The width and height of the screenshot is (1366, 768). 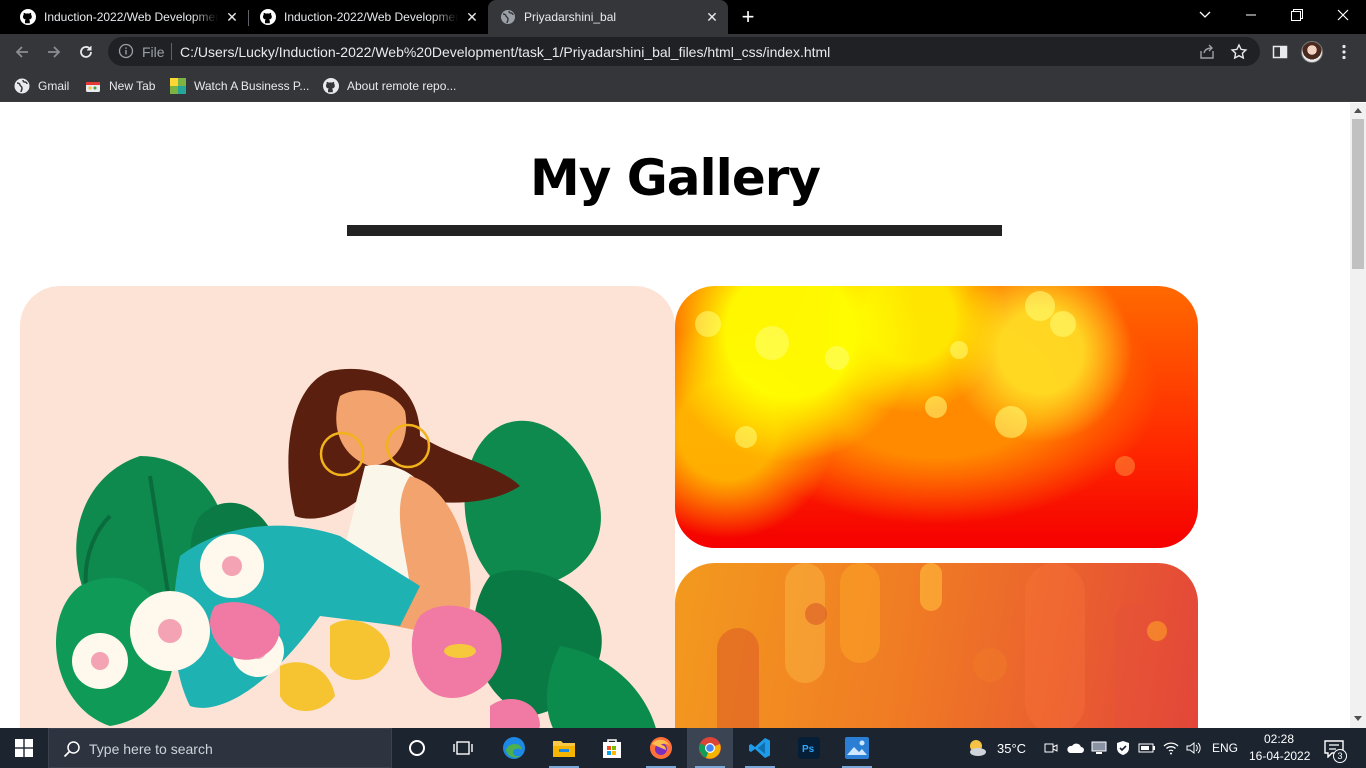 I want to click on taskbar-file-explorer, so click(x=564, y=748).